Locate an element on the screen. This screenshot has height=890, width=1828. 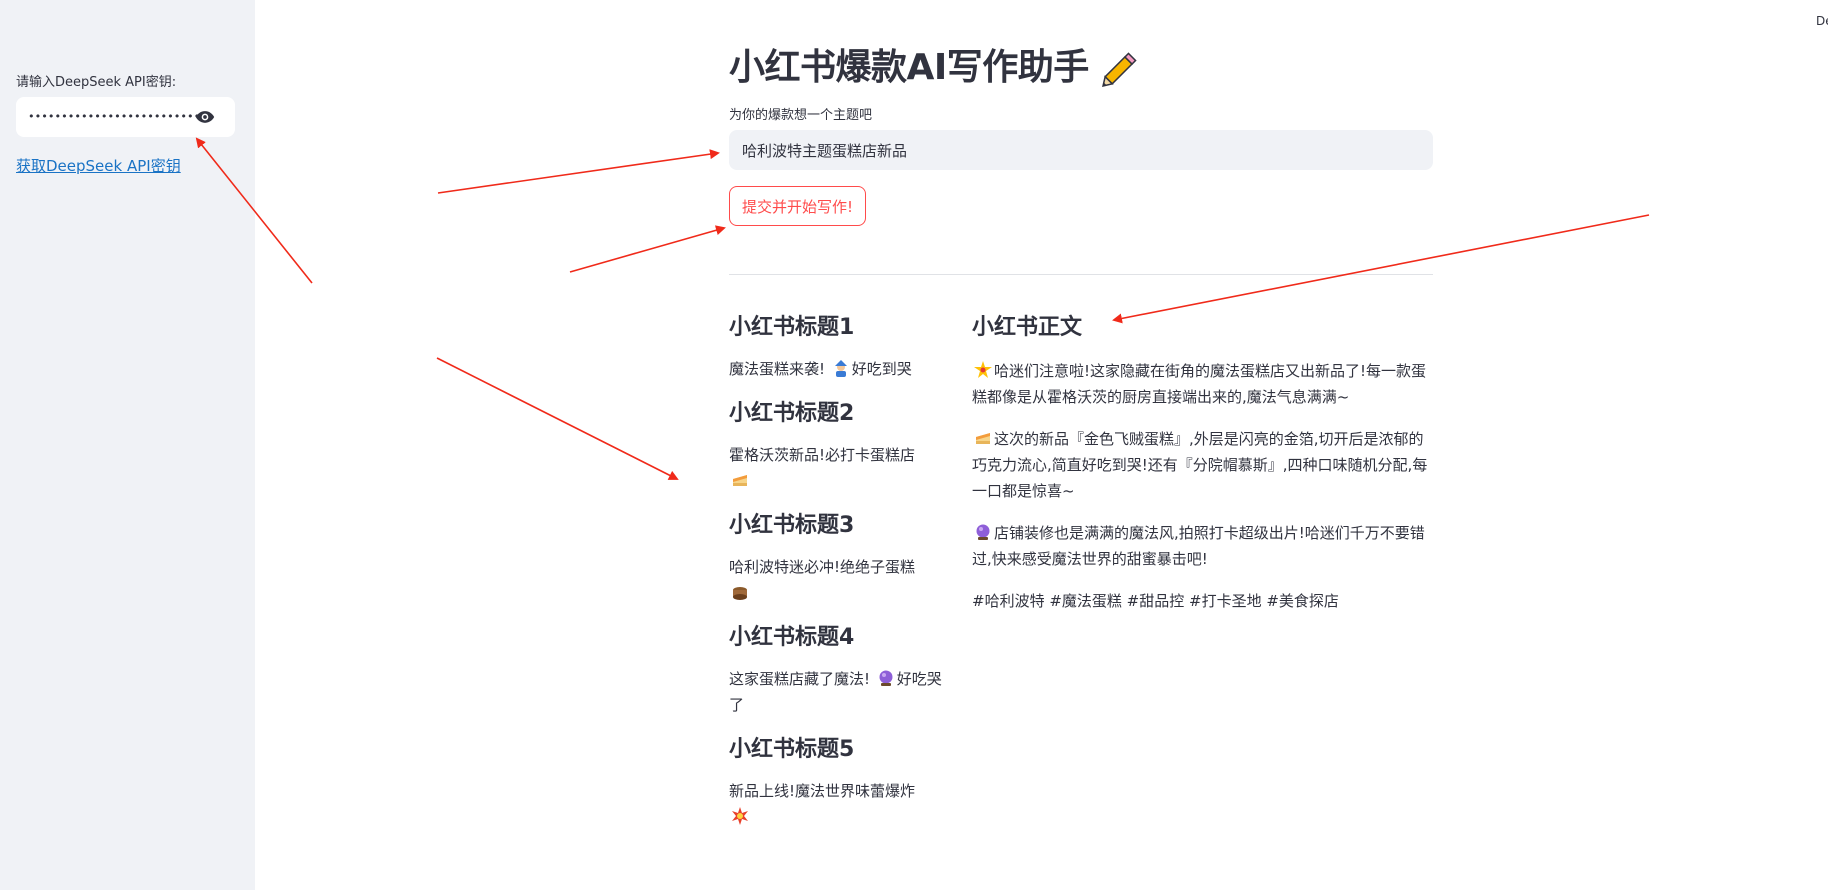
title-heading-4: 小红书标题4 is located at coordinates (792, 637).